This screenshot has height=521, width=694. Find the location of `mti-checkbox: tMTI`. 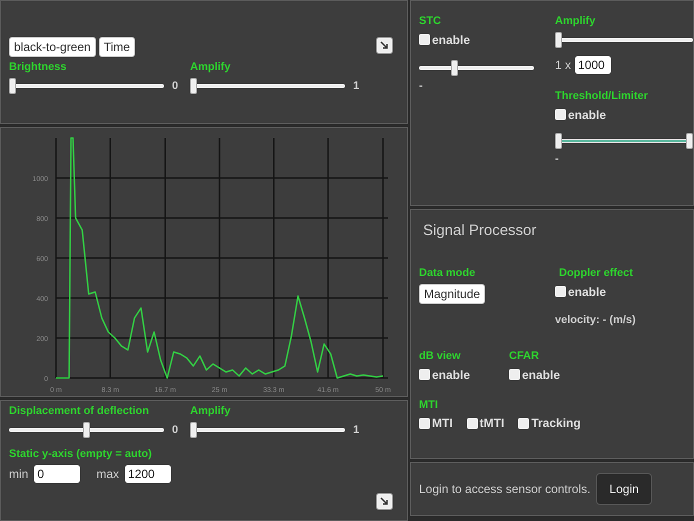

mti-checkbox: tMTI is located at coordinates (485, 423).